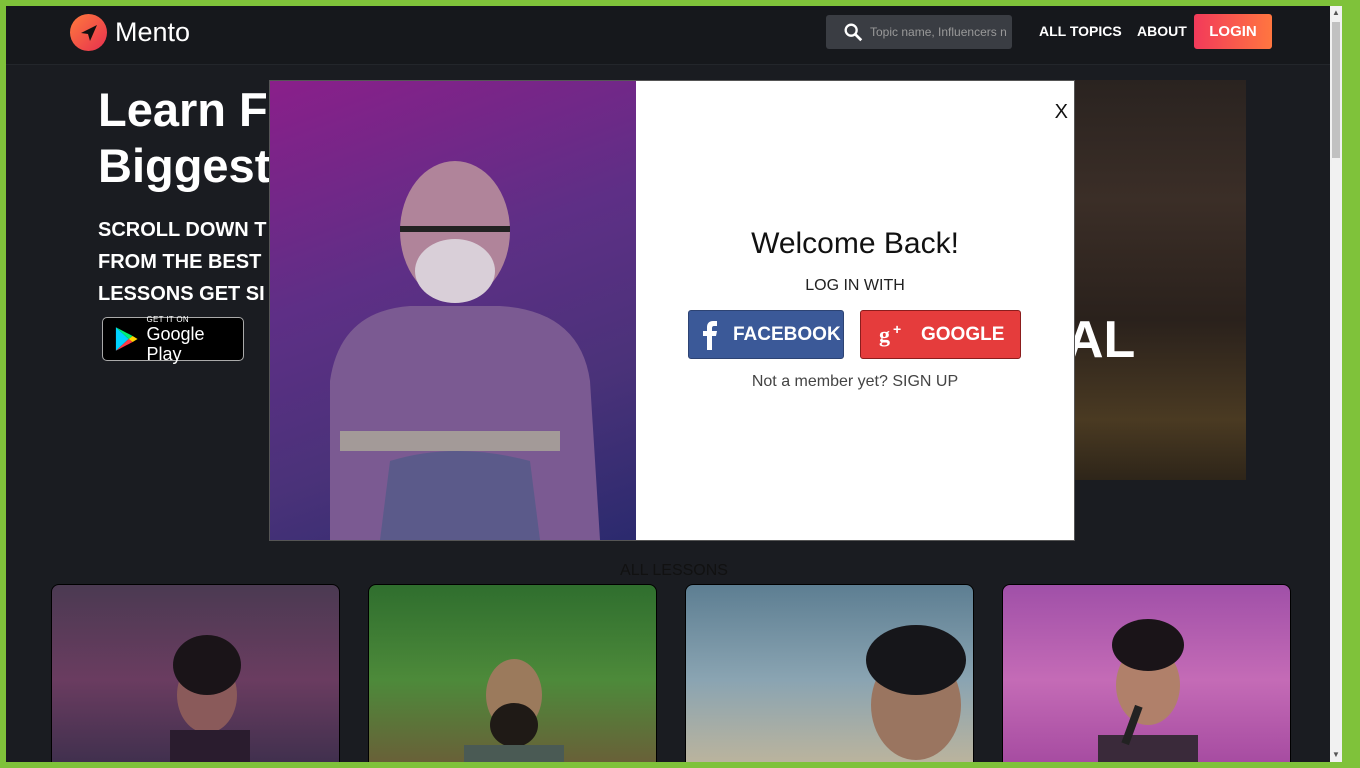 The width and height of the screenshot is (1360, 768). Describe the element at coordinates (855, 243) in the screenshot. I see `modal-title: Welcome Back!` at that location.